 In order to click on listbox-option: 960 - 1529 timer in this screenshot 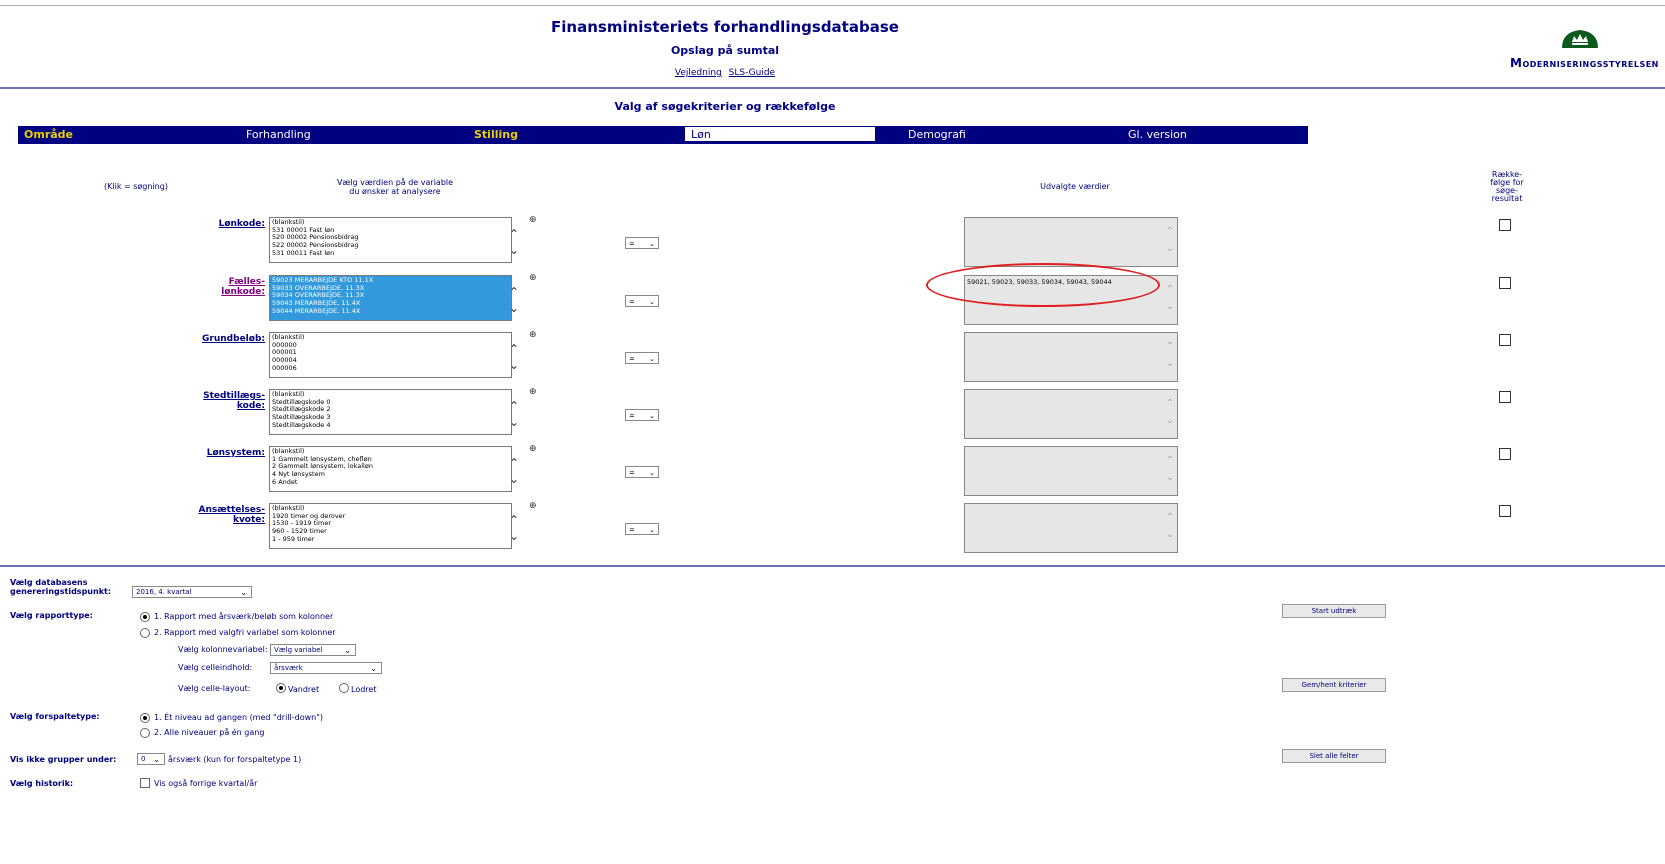, I will do `click(390, 532)`.